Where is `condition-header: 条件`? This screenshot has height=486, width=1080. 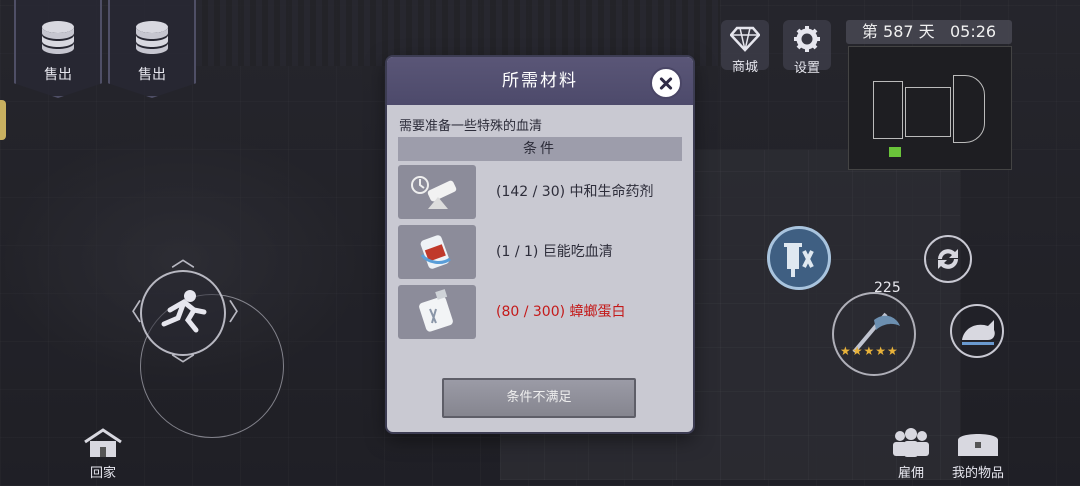 condition-header: 条件 is located at coordinates (540, 149).